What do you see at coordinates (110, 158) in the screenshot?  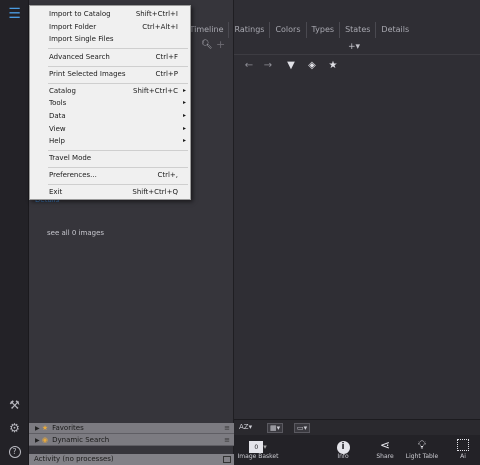 I see `menu-item-travel-mode: Travel Mode` at bounding box center [110, 158].